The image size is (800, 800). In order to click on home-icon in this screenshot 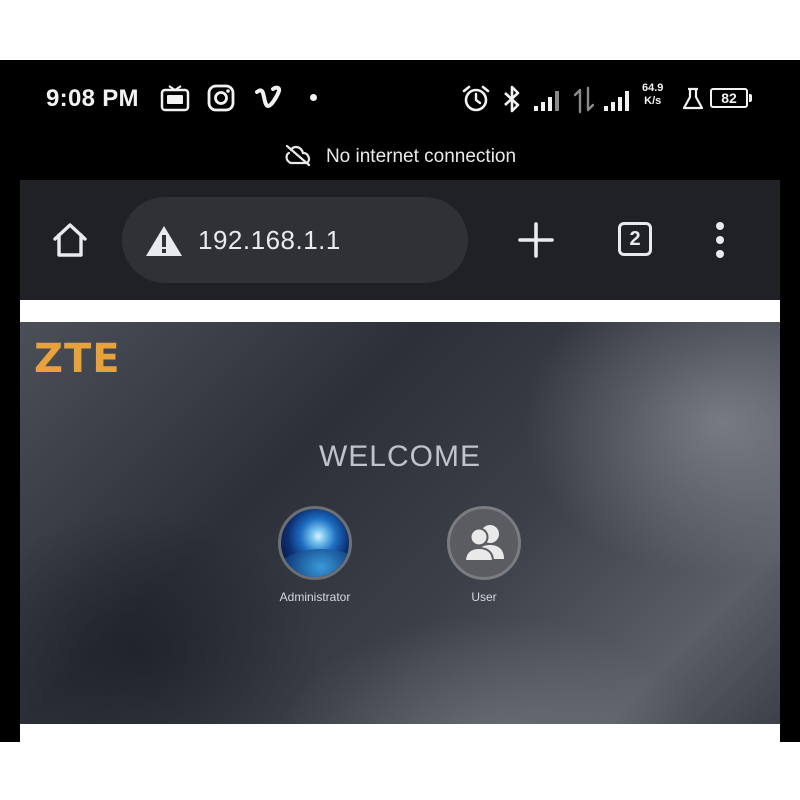, I will do `click(70, 240)`.